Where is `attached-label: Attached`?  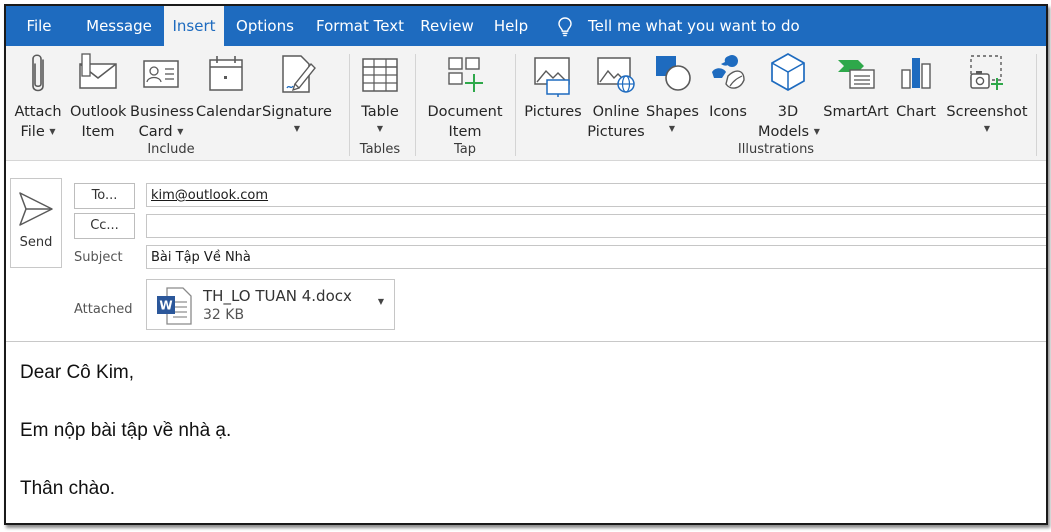 attached-label: Attached is located at coordinates (103, 309).